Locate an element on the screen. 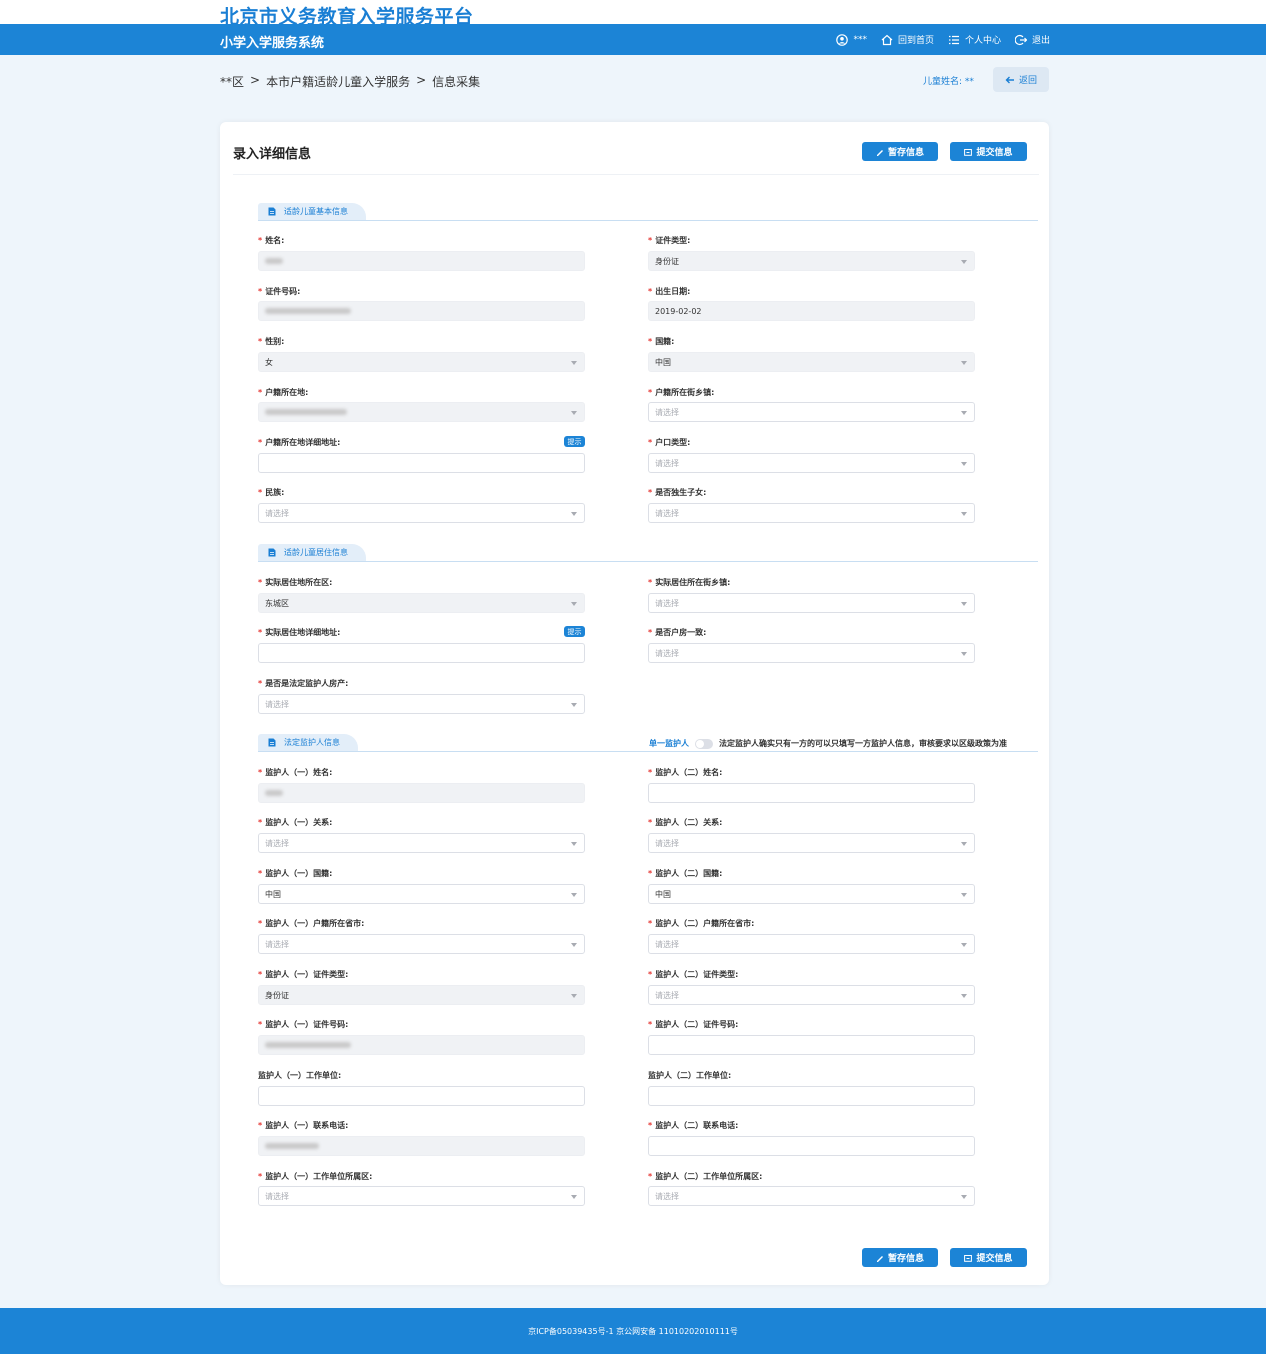 Image resolution: width=1266 pixels, height=1354 pixels. birth-field: 2019-02-02 is located at coordinates (811, 311).